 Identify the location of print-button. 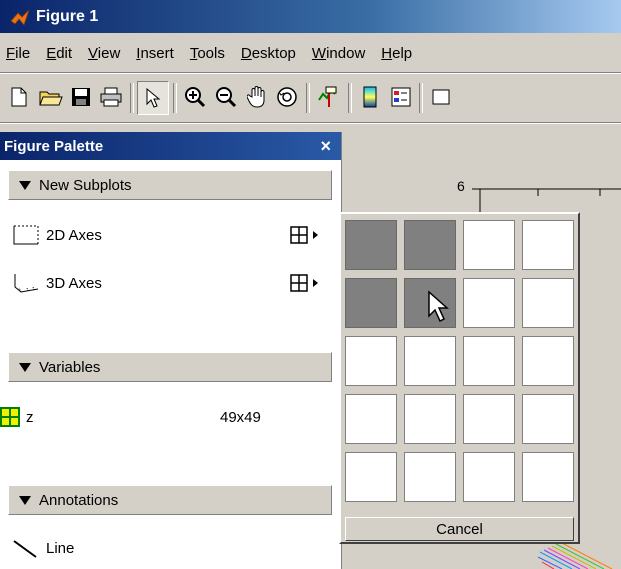
(111, 97).